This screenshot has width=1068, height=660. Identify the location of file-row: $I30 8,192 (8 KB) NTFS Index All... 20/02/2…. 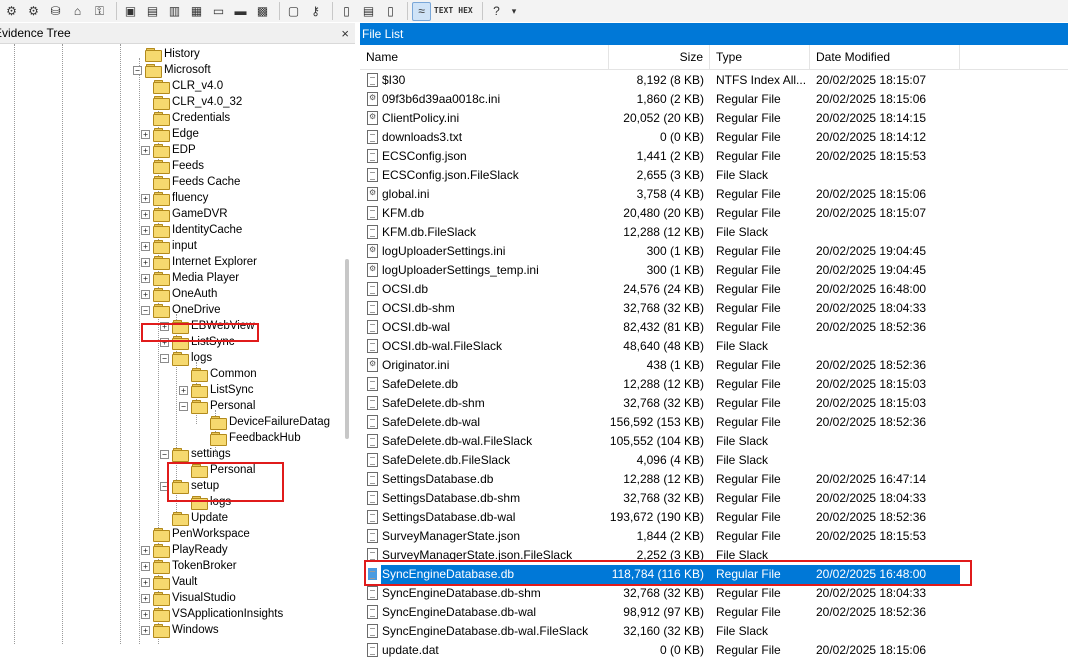
(660, 80).